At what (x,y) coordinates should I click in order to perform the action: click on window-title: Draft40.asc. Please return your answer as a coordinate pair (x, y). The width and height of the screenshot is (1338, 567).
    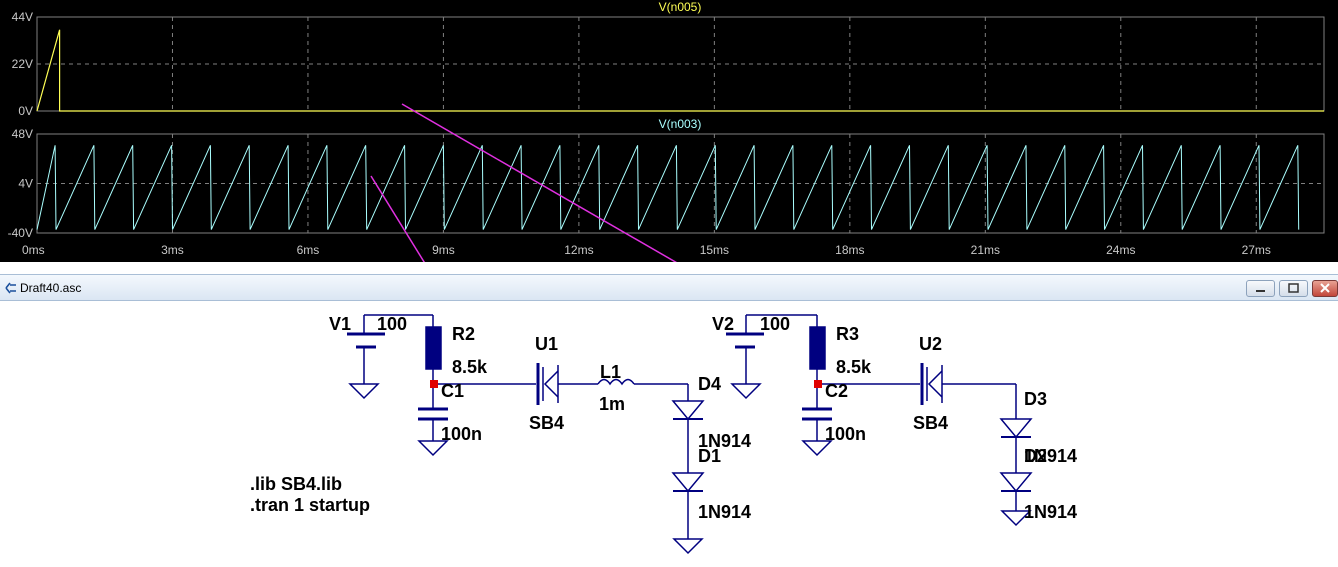
    Looking at the image, I should click on (51, 288).